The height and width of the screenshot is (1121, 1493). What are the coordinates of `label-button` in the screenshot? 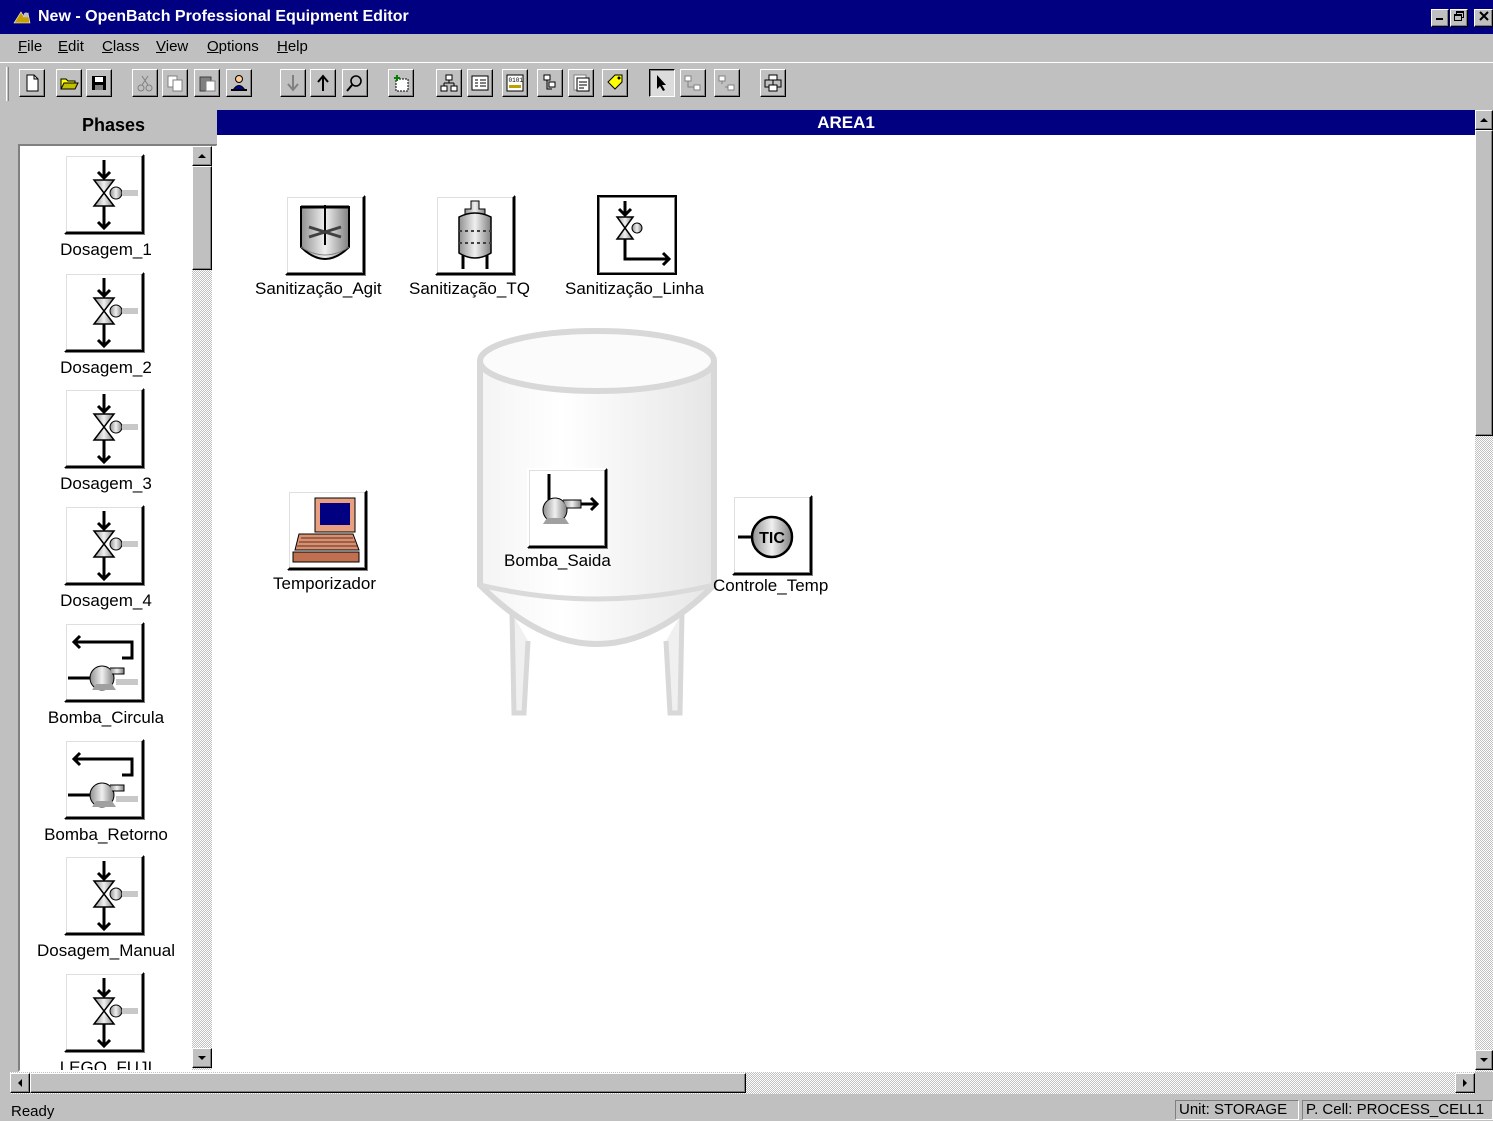 It's located at (615, 83).